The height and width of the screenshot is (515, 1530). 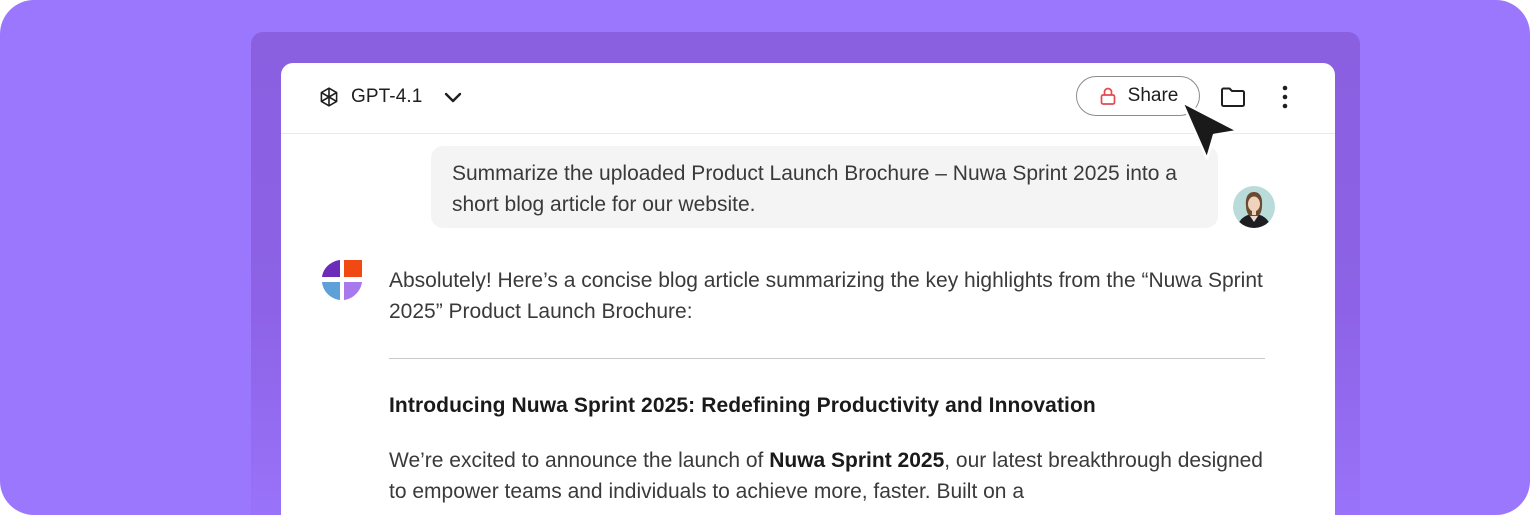 I want to click on user-avatar, so click(x=1254, y=207).